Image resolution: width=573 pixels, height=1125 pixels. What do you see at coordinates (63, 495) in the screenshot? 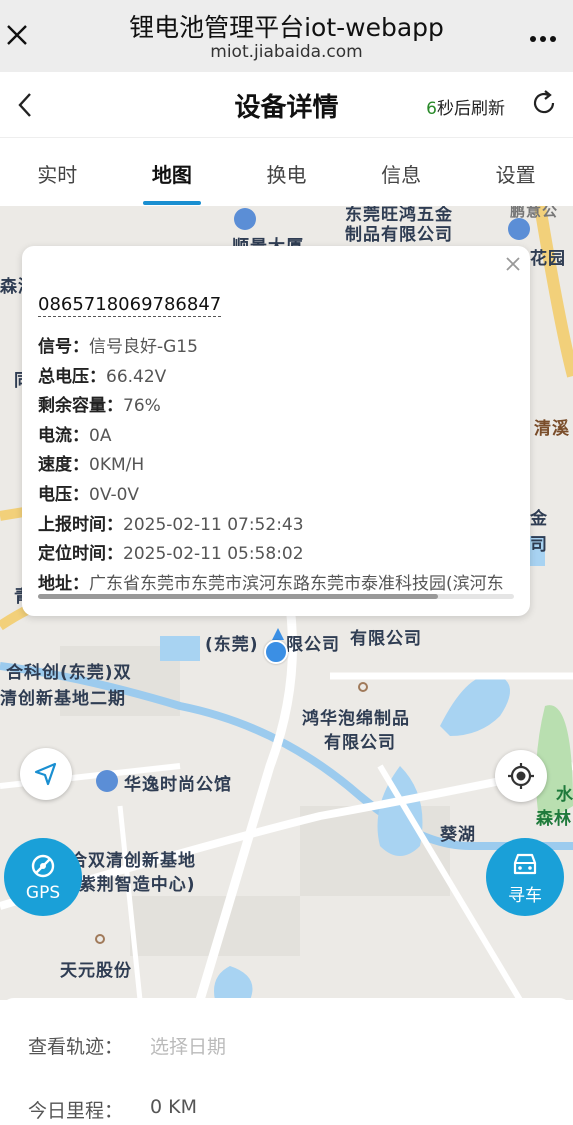
I see `volt-range-label: 电压：` at bounding box center [63, 495].